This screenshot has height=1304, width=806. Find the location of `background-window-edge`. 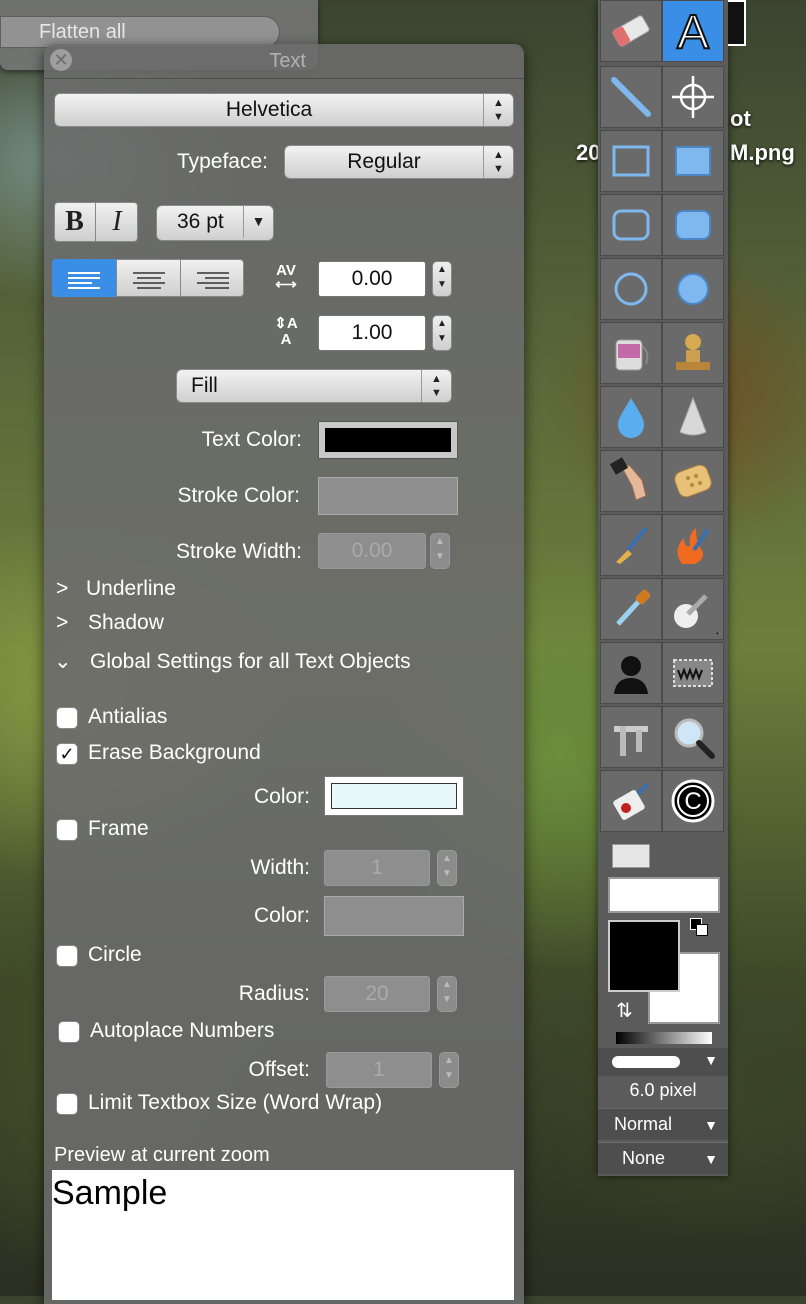

background-window-edge is located at coordinates (737, 23).